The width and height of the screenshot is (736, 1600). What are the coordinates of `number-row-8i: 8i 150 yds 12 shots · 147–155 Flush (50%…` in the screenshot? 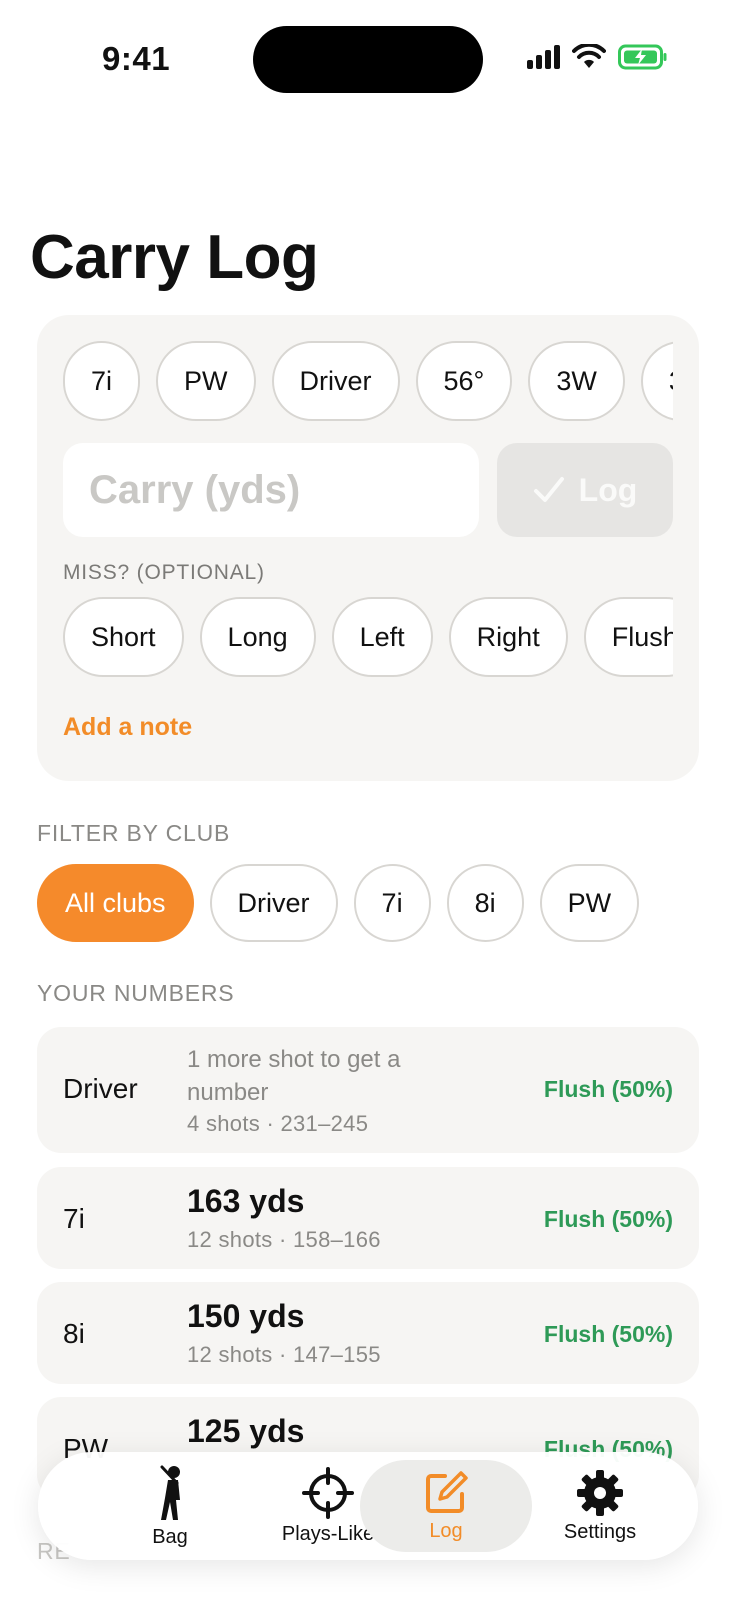 It's located at (368, 1333).